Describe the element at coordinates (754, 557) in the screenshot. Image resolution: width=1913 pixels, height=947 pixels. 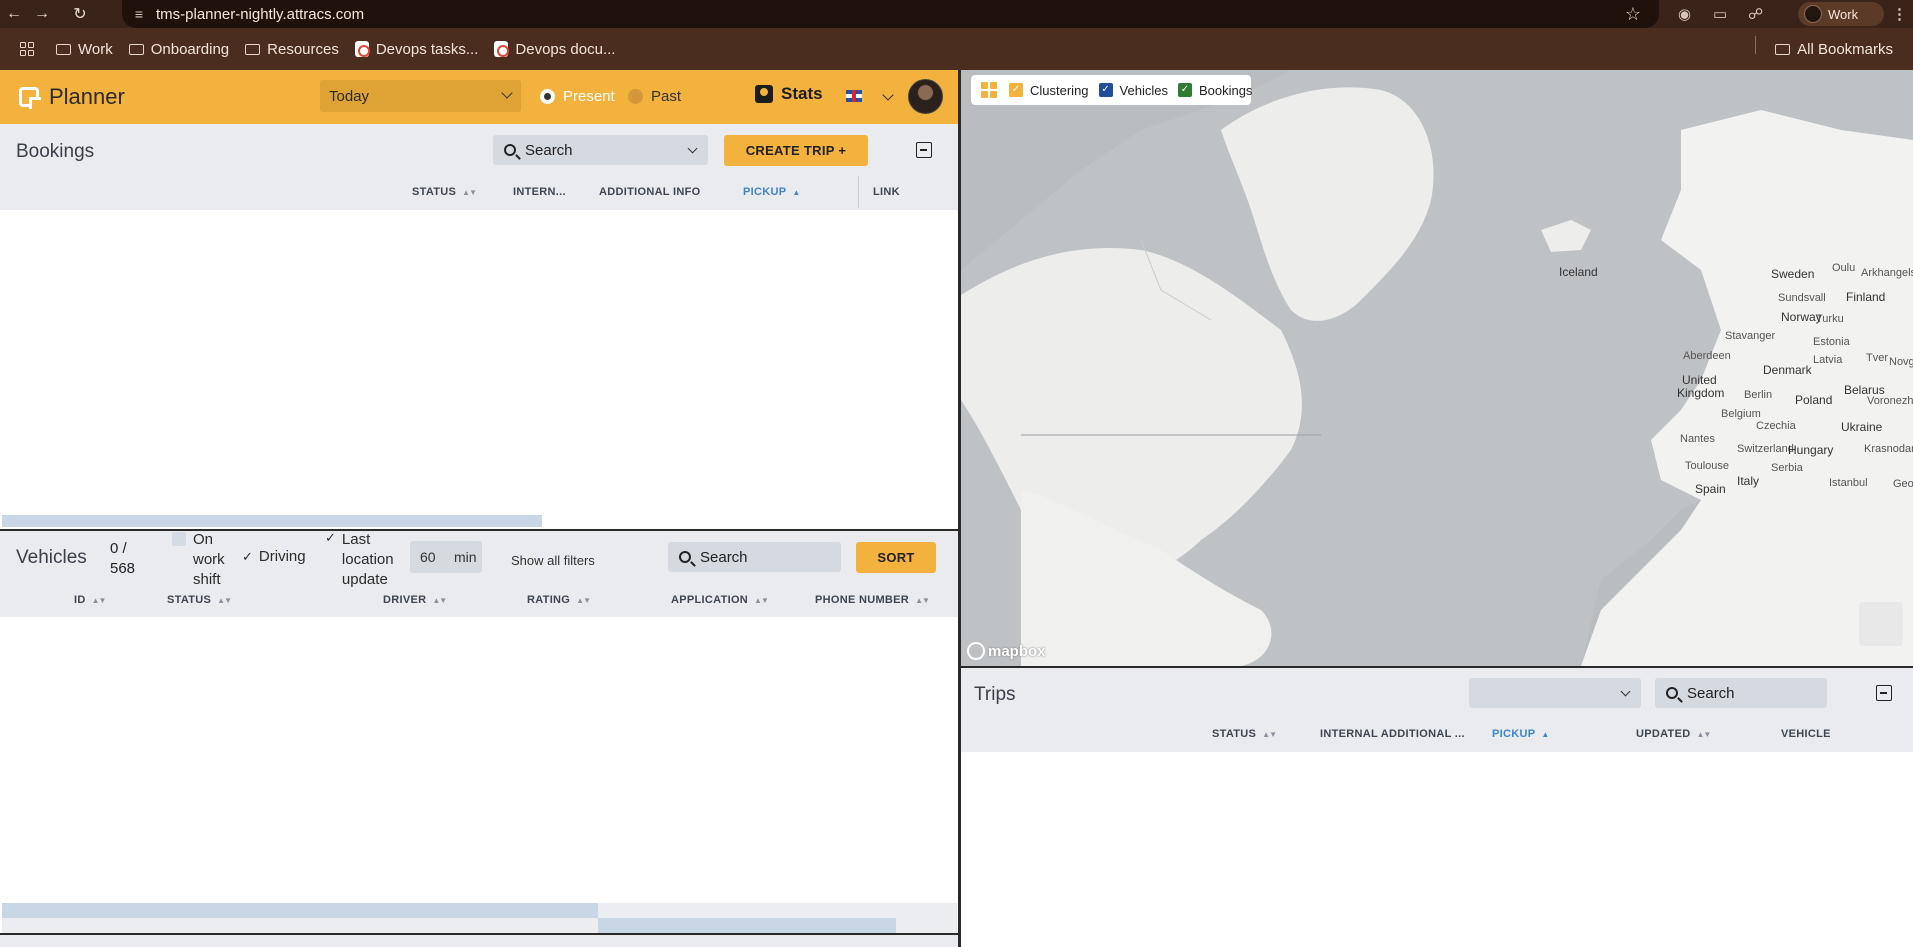
I see `vehicles-search: Search` at that location.